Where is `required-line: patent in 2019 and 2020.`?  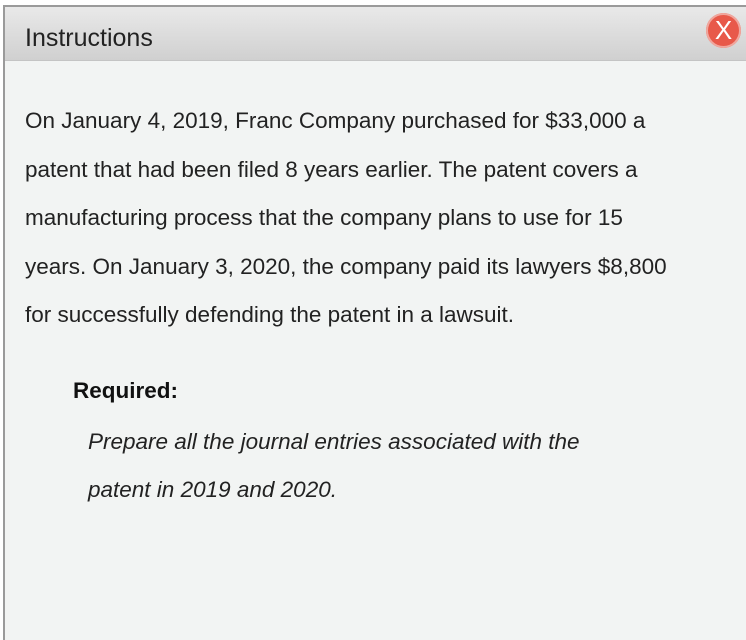
required-line: patent in 2019 and 2020. is located at coordinates (212, 489).